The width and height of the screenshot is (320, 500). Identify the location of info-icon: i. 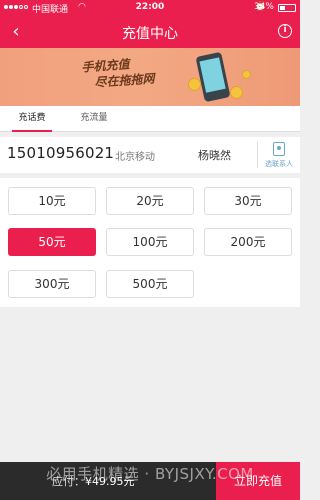
(285, 31).